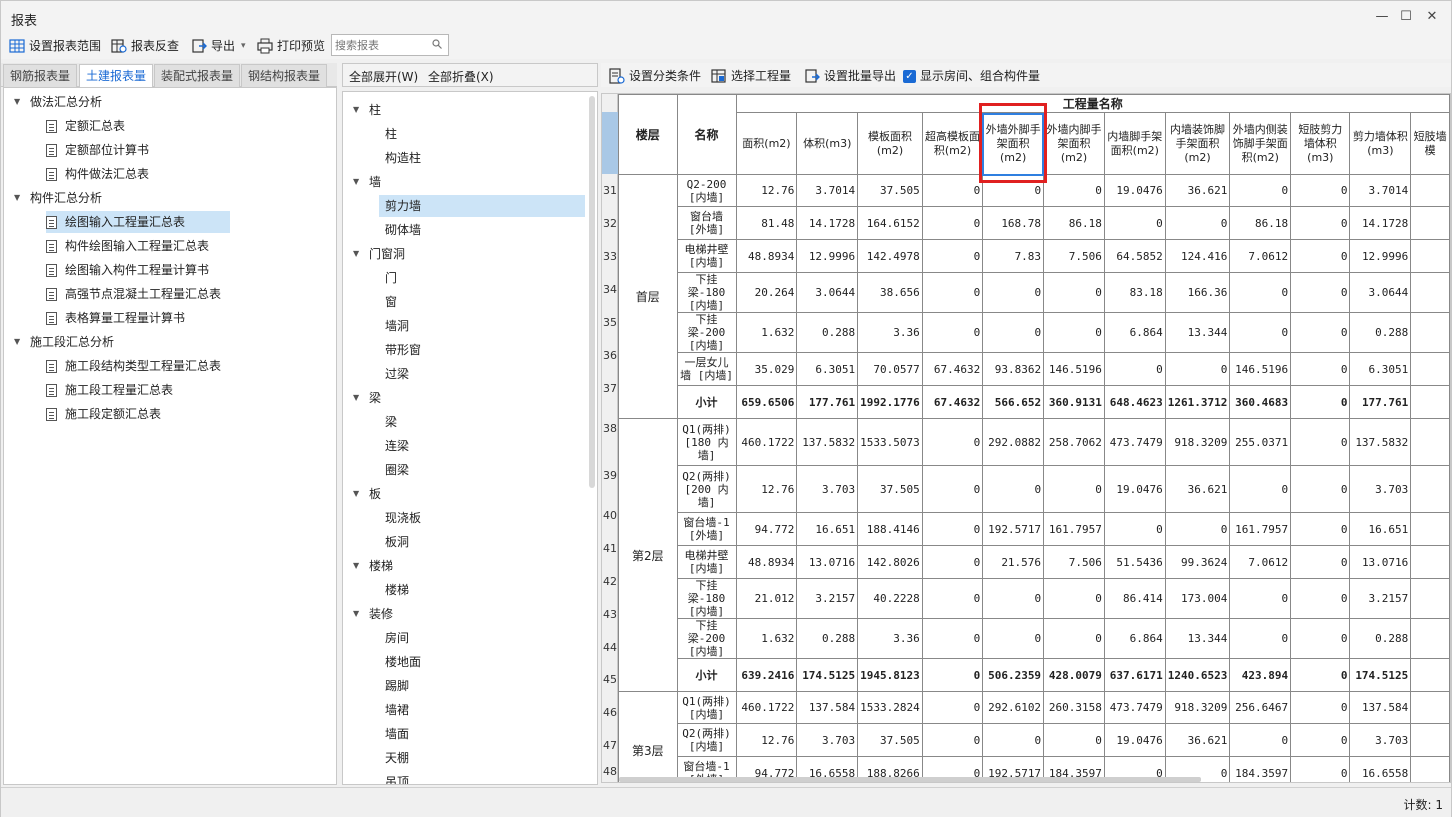  I want to click on value-cell: 83.18, so click(1134, 292).